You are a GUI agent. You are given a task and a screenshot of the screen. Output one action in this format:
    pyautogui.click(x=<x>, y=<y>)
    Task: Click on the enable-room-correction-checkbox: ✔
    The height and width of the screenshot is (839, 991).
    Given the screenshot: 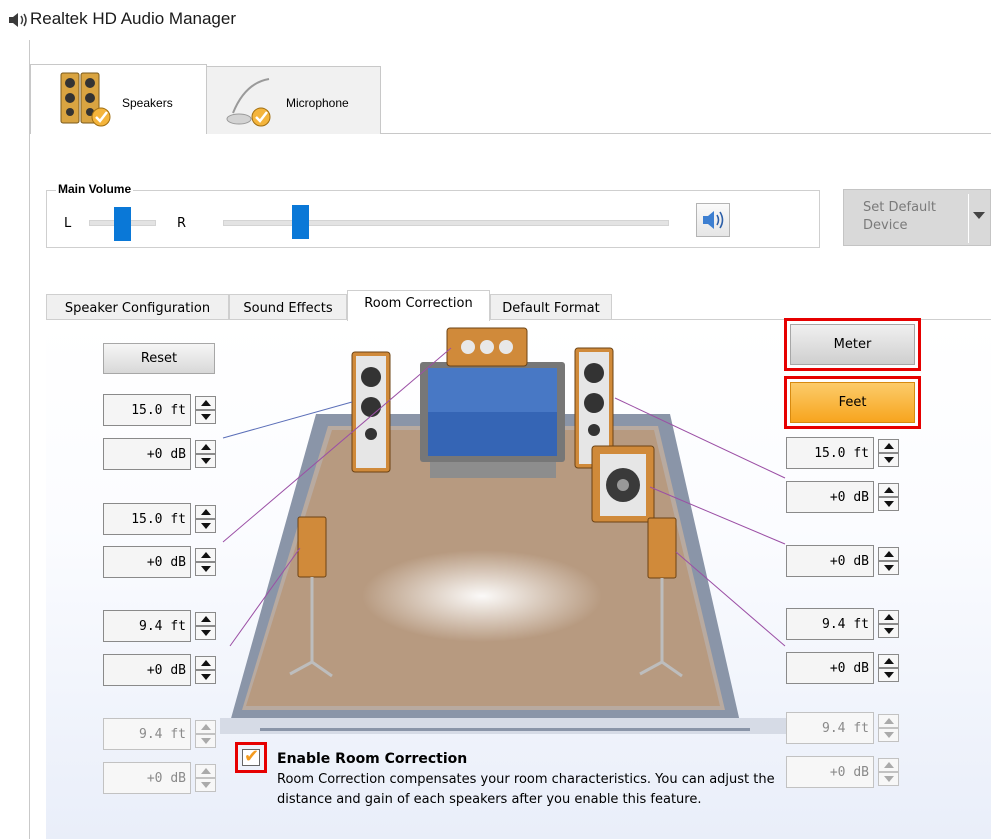 What is the action you would take?
    pyautogui.click(x=251, y=756)
    